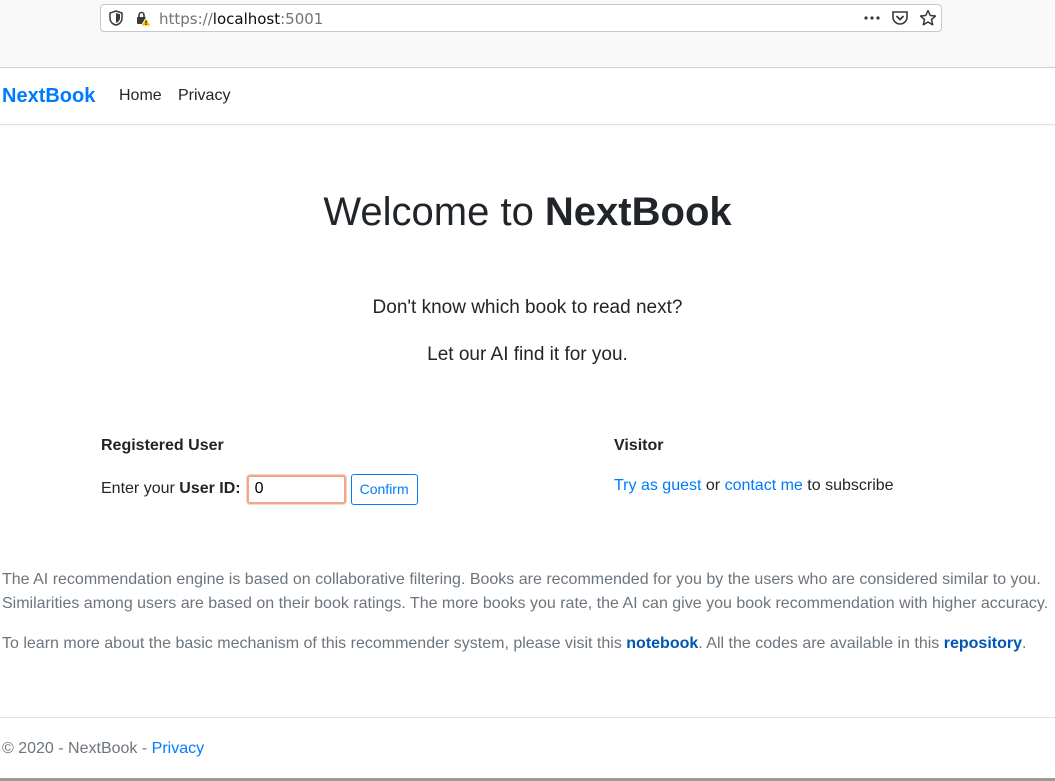 The width and height of the screenshot is (1055, 781). I want to click on footer-text: © 2020 - NextBook - Privacy, so click(103, 749).